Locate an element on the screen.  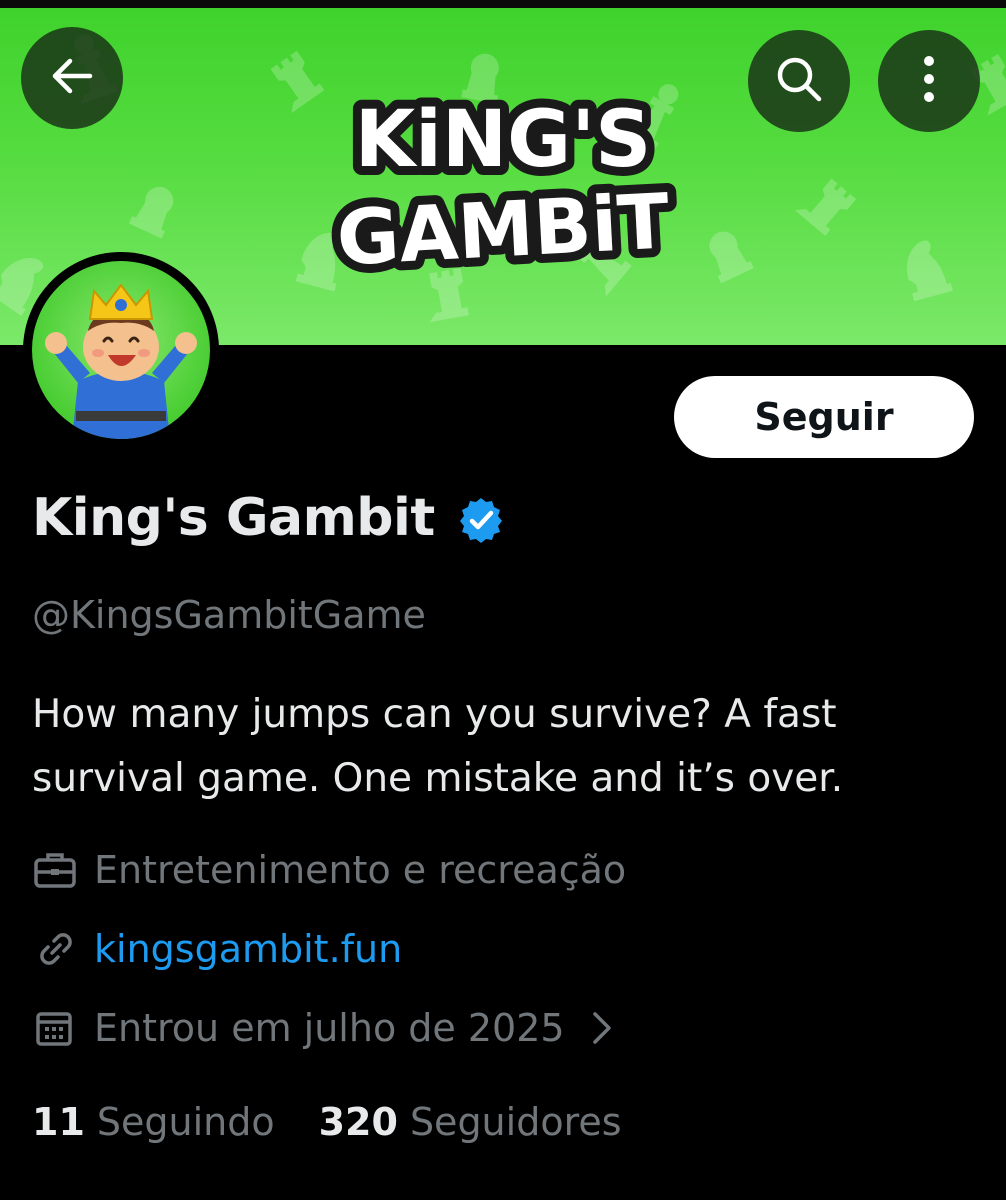
following-label: Seguindo is located at coordinates (185, 1122).